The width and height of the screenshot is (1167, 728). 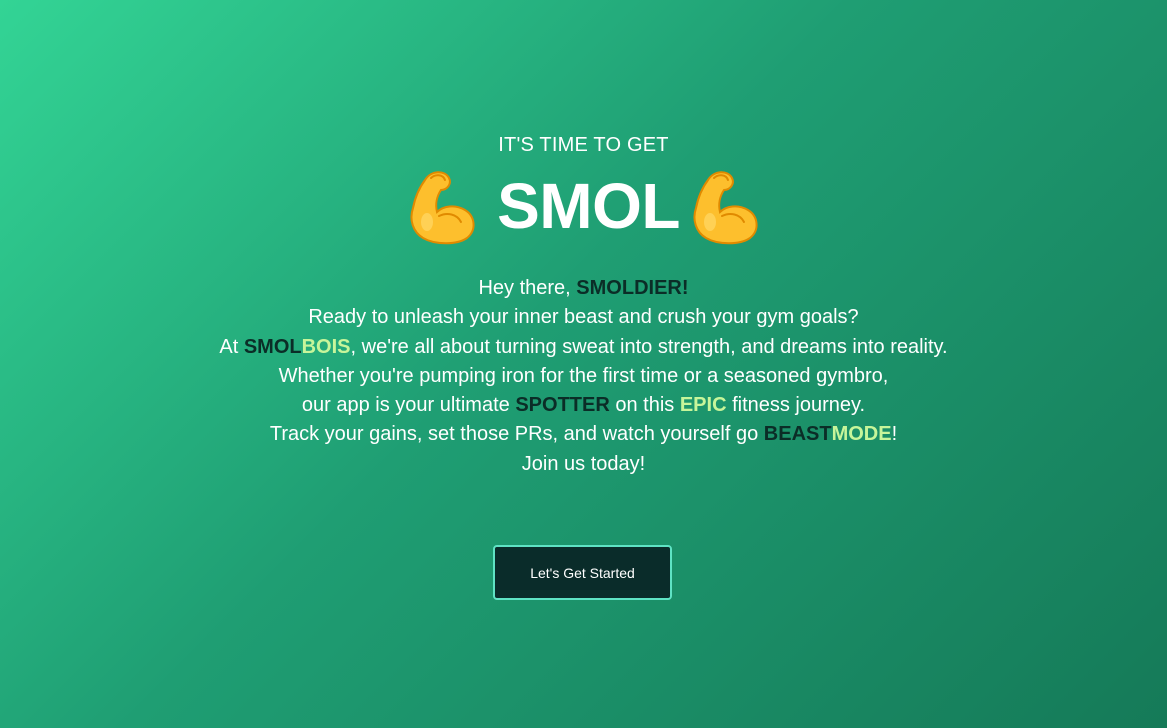 I want to click on highlight-epic: EPIC, so click(x=703, y=405).